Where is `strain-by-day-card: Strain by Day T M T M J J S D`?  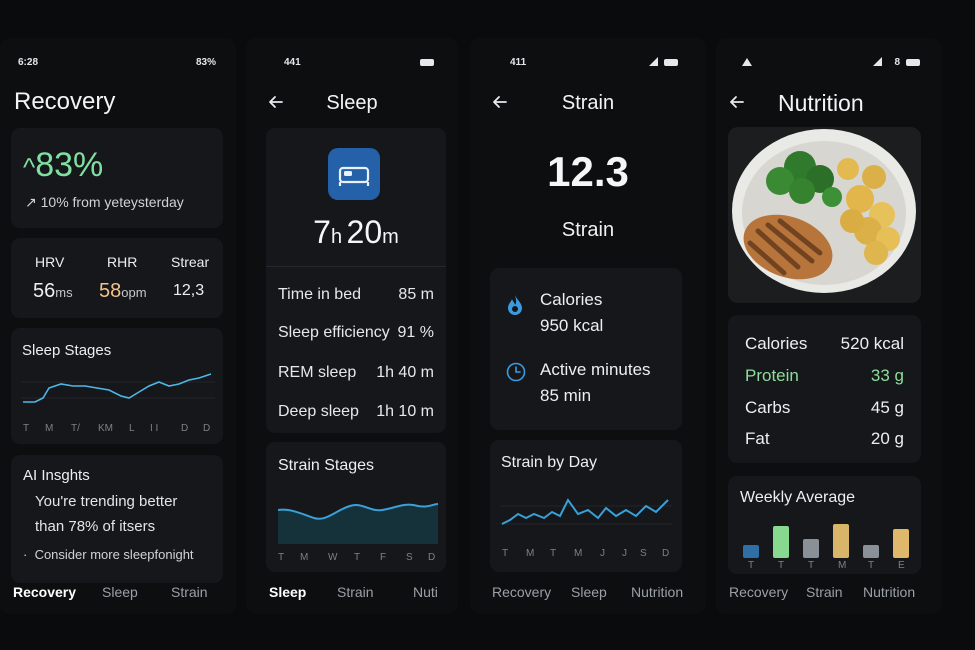
strain-by-day-card: Strain by Day T M T M J J S D is located at coordinates (586, 506).